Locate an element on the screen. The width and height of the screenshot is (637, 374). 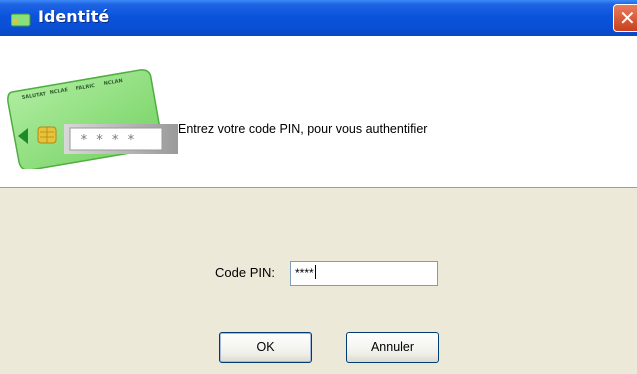
title-bar: Identité ✕ is located at coordinates (318, 18).